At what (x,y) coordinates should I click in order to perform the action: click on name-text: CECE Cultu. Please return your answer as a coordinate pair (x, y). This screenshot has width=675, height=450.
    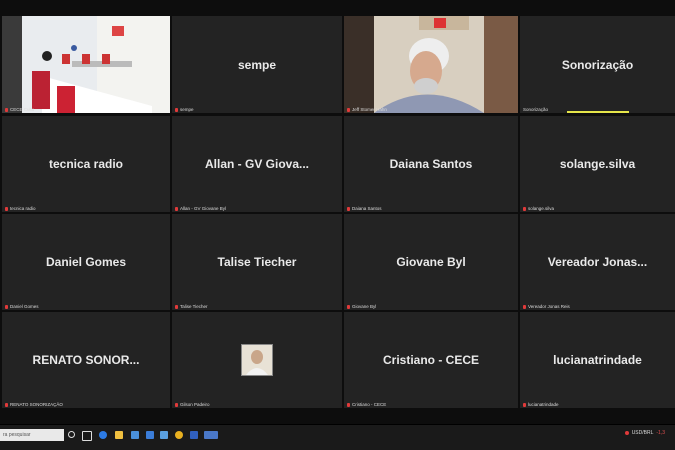
    Looking at the image, I should click on (22, 109).